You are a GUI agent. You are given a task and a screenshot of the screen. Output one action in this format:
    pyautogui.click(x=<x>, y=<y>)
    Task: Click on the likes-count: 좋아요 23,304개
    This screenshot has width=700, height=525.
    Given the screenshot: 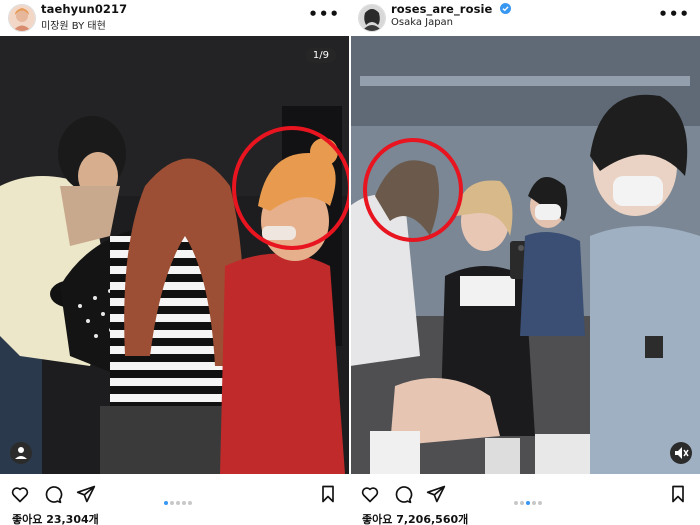 What is the action you would take?
    pyautogui.click(x=55, y=518)
    